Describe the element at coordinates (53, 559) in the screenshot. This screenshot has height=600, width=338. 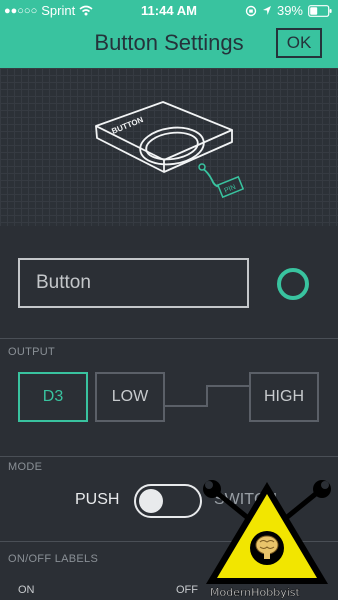
I see `onoff-section-label: ON/OFF LABELS` at that location.